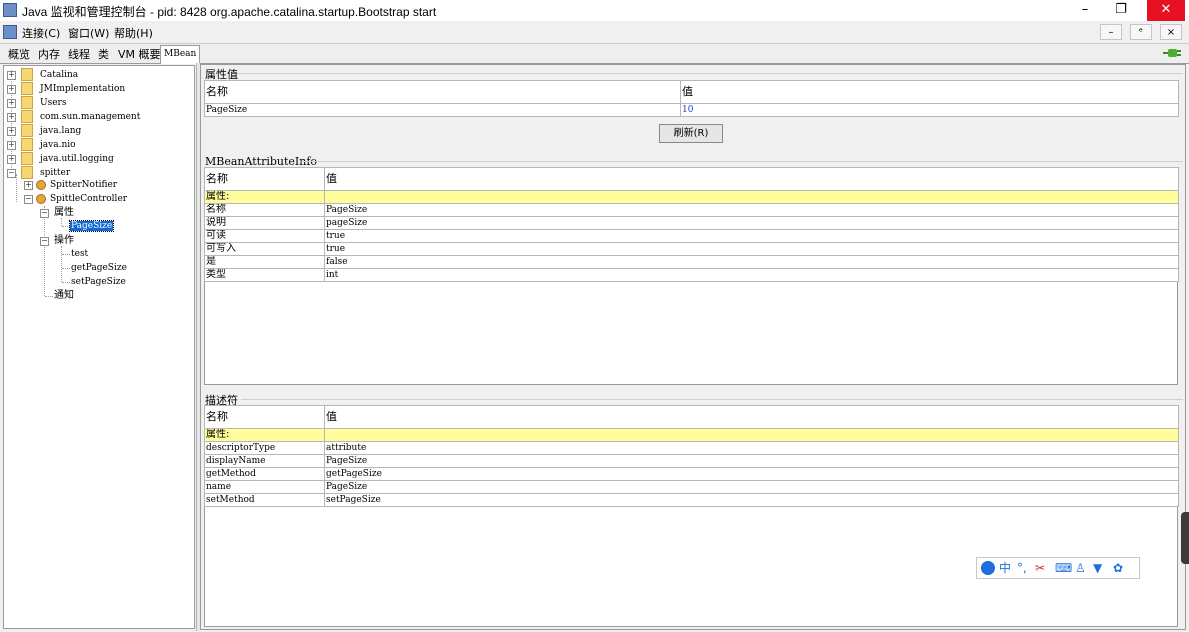 The width and height of the screenshot is (1189, 632). Describe the element at coordinates (691, 275) in the screenshot. I see `table-row: 类型 int` at that location.